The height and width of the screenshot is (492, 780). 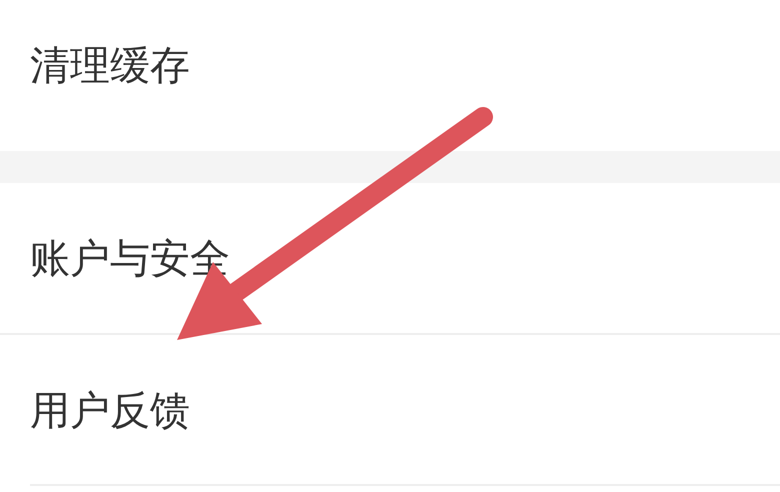 What do you see at coordinates (110, 410) in the screenshot?
I see `settings-item: 用户反馈` at bounding box center [110, 410].